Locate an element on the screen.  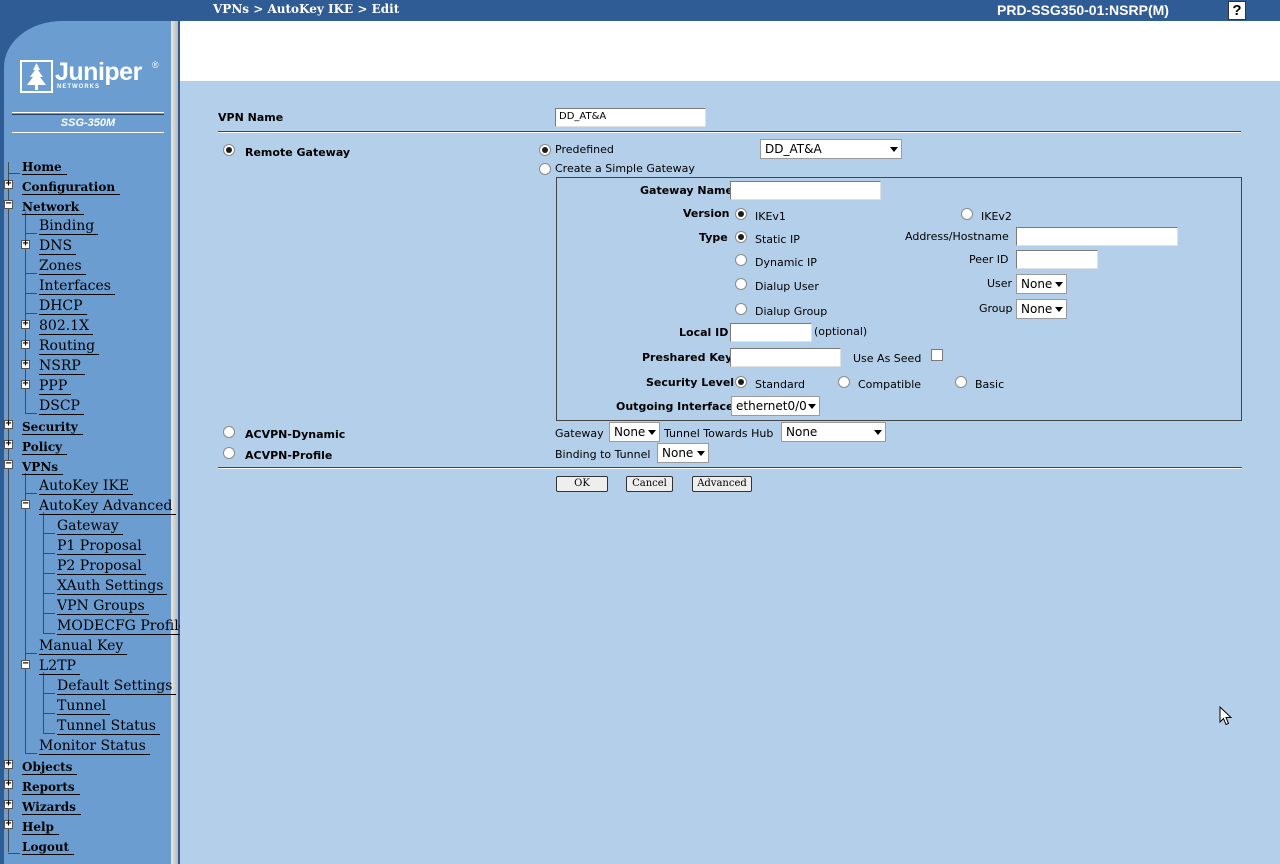
nav-network: Network is located at coordinates (53, 207).